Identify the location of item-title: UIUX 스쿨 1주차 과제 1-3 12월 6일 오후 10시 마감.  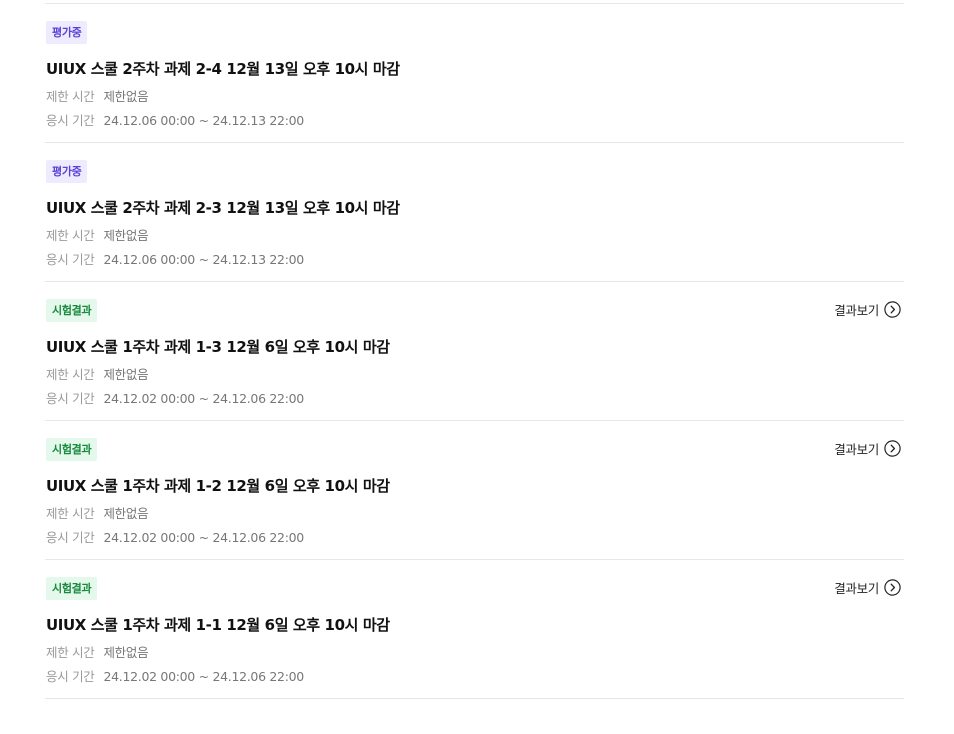
(218, 346).